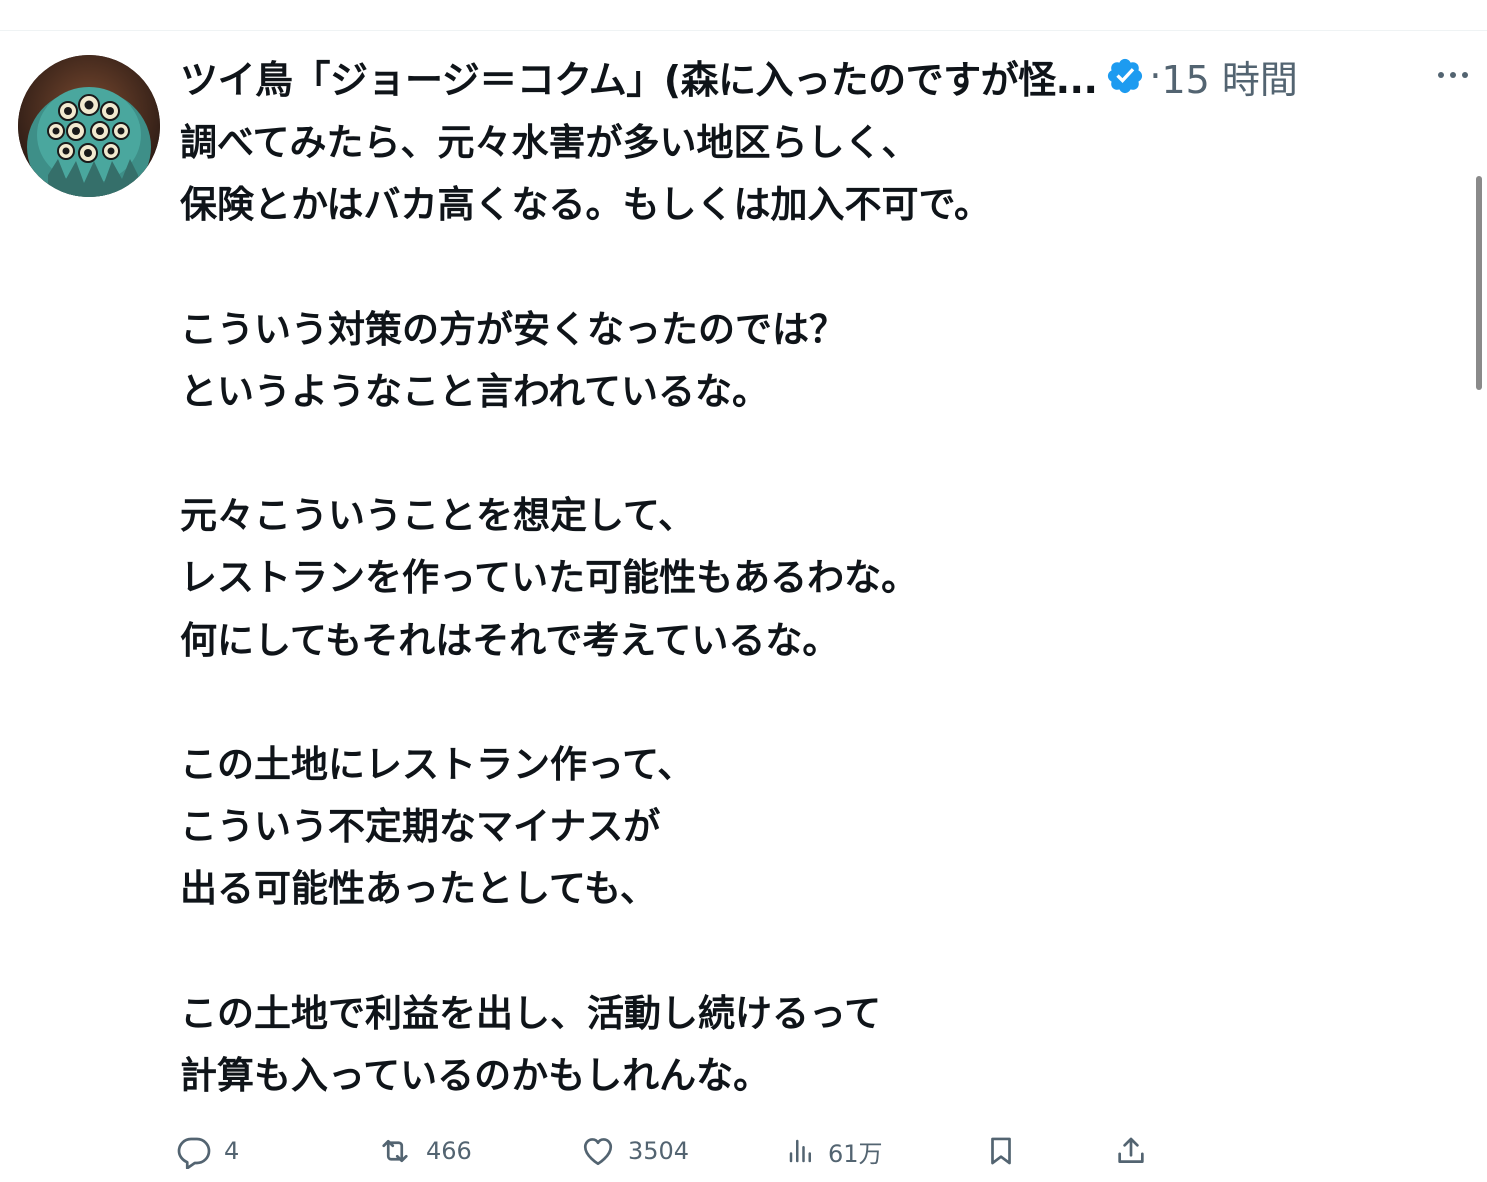 Image resolution: width=1487 pixels, height=1182 pixels. What do you see at coordinates (1229, 76) in the screenshot?
I see `tweet-timestamp: 15 時間` at bounding box center [1229, 76].